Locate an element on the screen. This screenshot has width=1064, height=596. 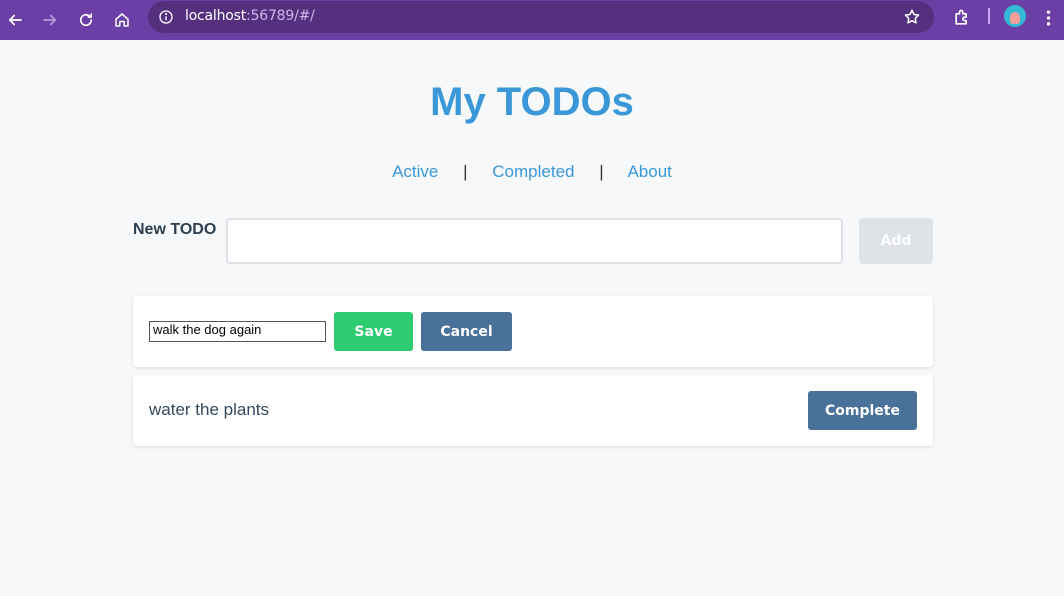
home-icon is located at coordinates (122, 20).